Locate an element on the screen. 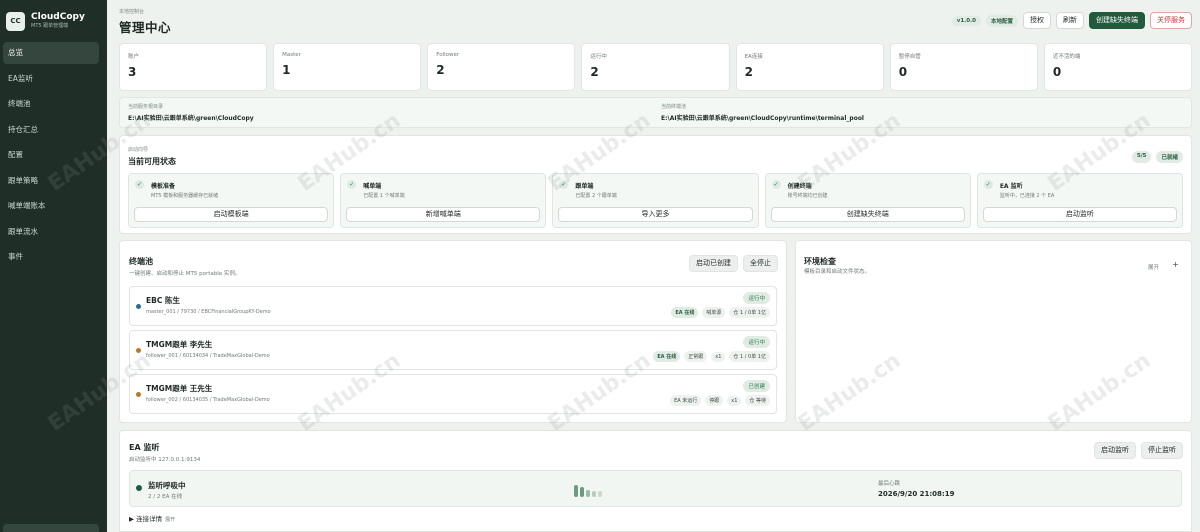 Image resolution: width=1200 pixels, height=532 pixels. import-more-button: 导入更多 is located at coordinates (655, 214).